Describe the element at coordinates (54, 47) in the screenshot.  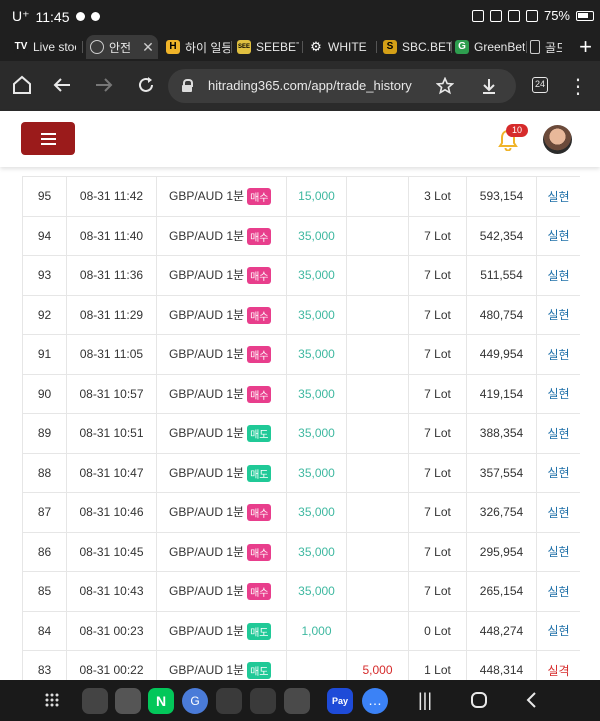
I see `tab-label: Live stoc` at that location.